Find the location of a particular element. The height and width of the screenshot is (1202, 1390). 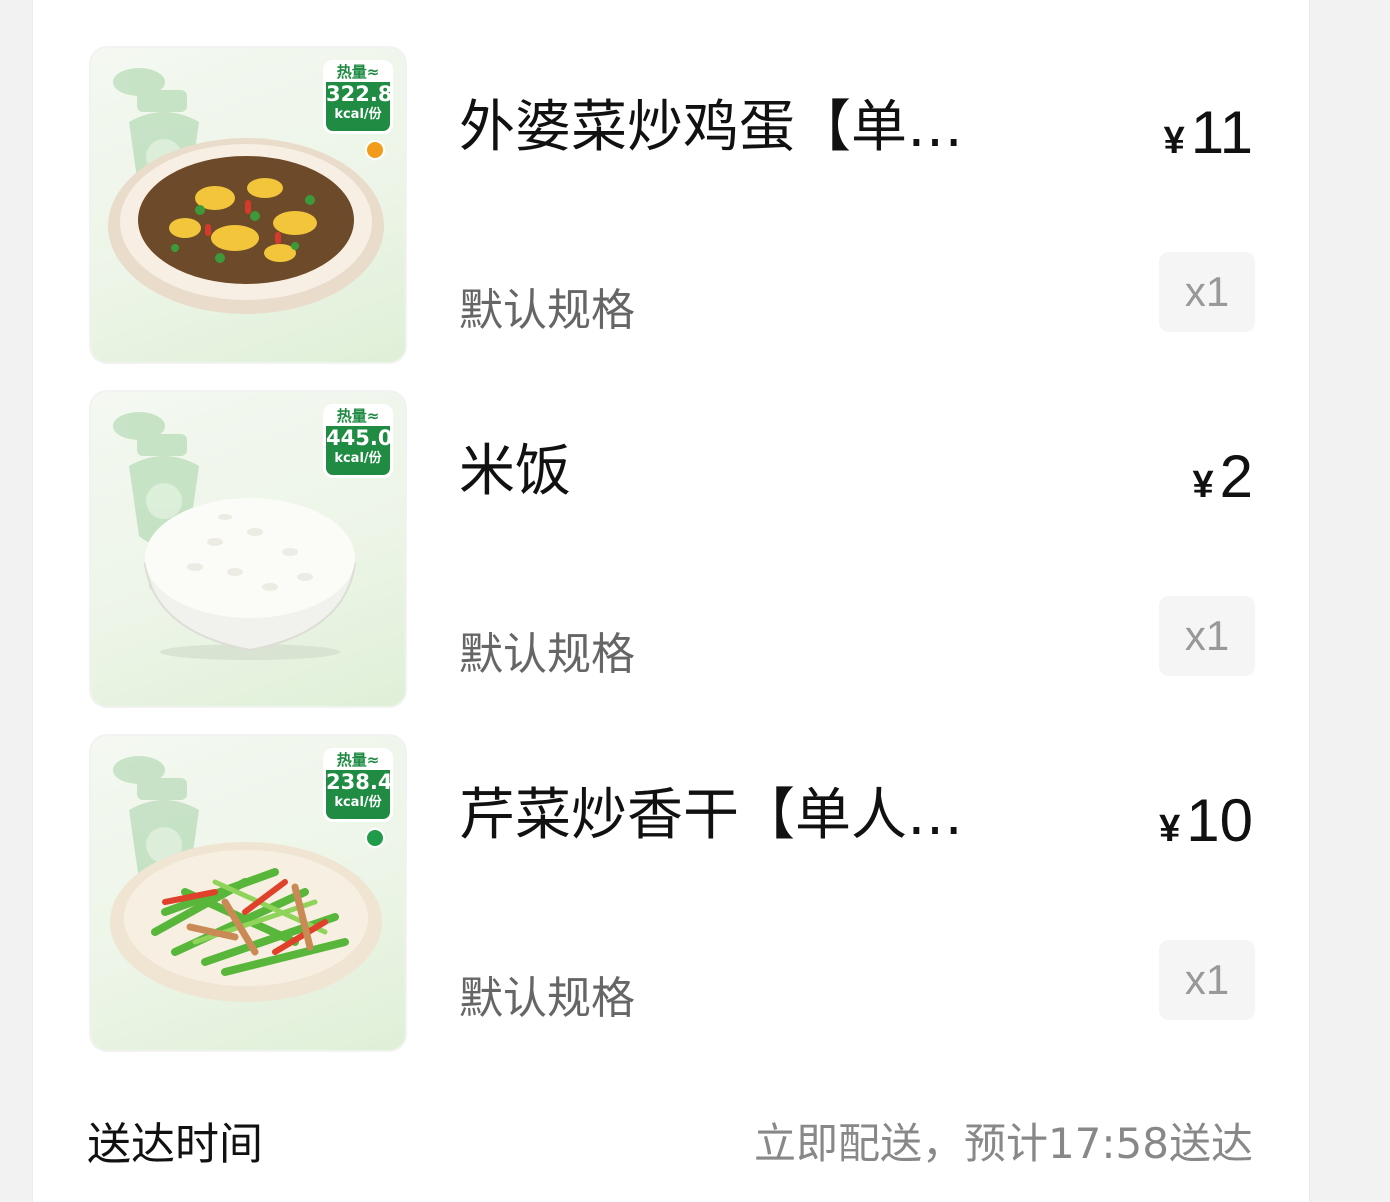

calorie-badge: 热量≈ 238.4 kcal/份 is located at coordinates (358, 785).